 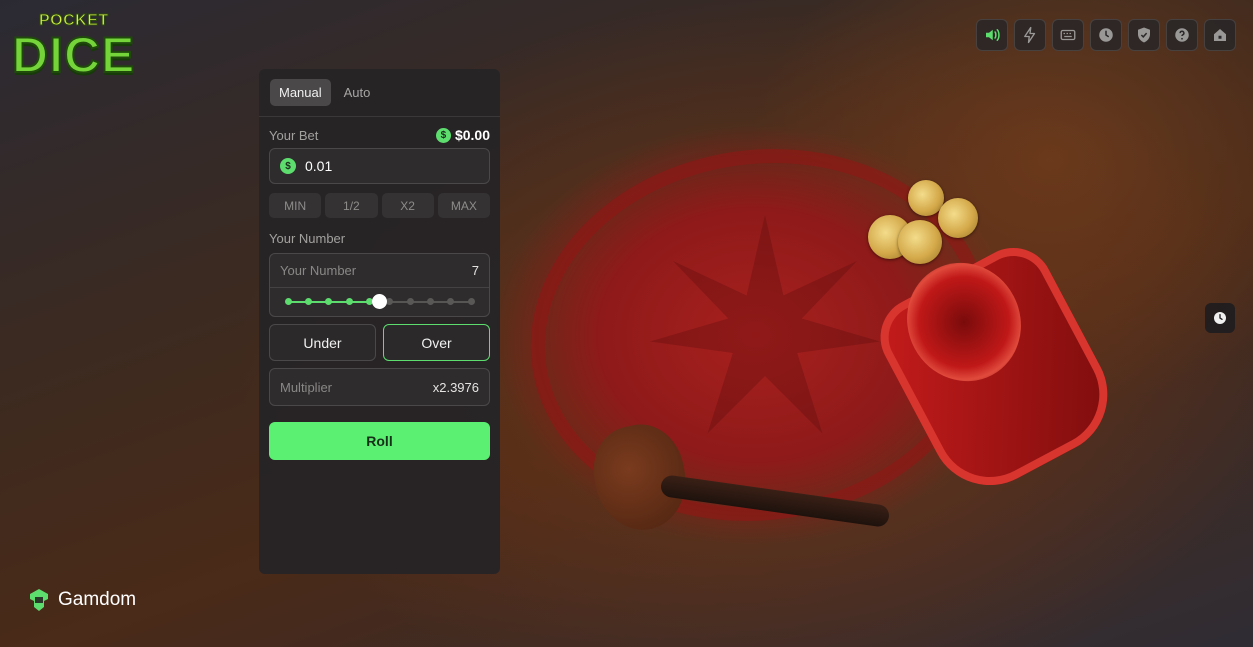 What do you see at coordinates (73, 55) in the screenshot?
I see `logo-line2: DICE` at bounding box center [73, 55].